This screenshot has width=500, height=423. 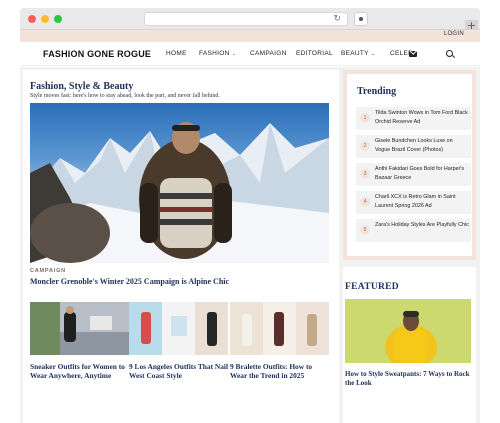 I want to click on nav-item-fashion: FASHION ⌄, so click(x=217, y=53).